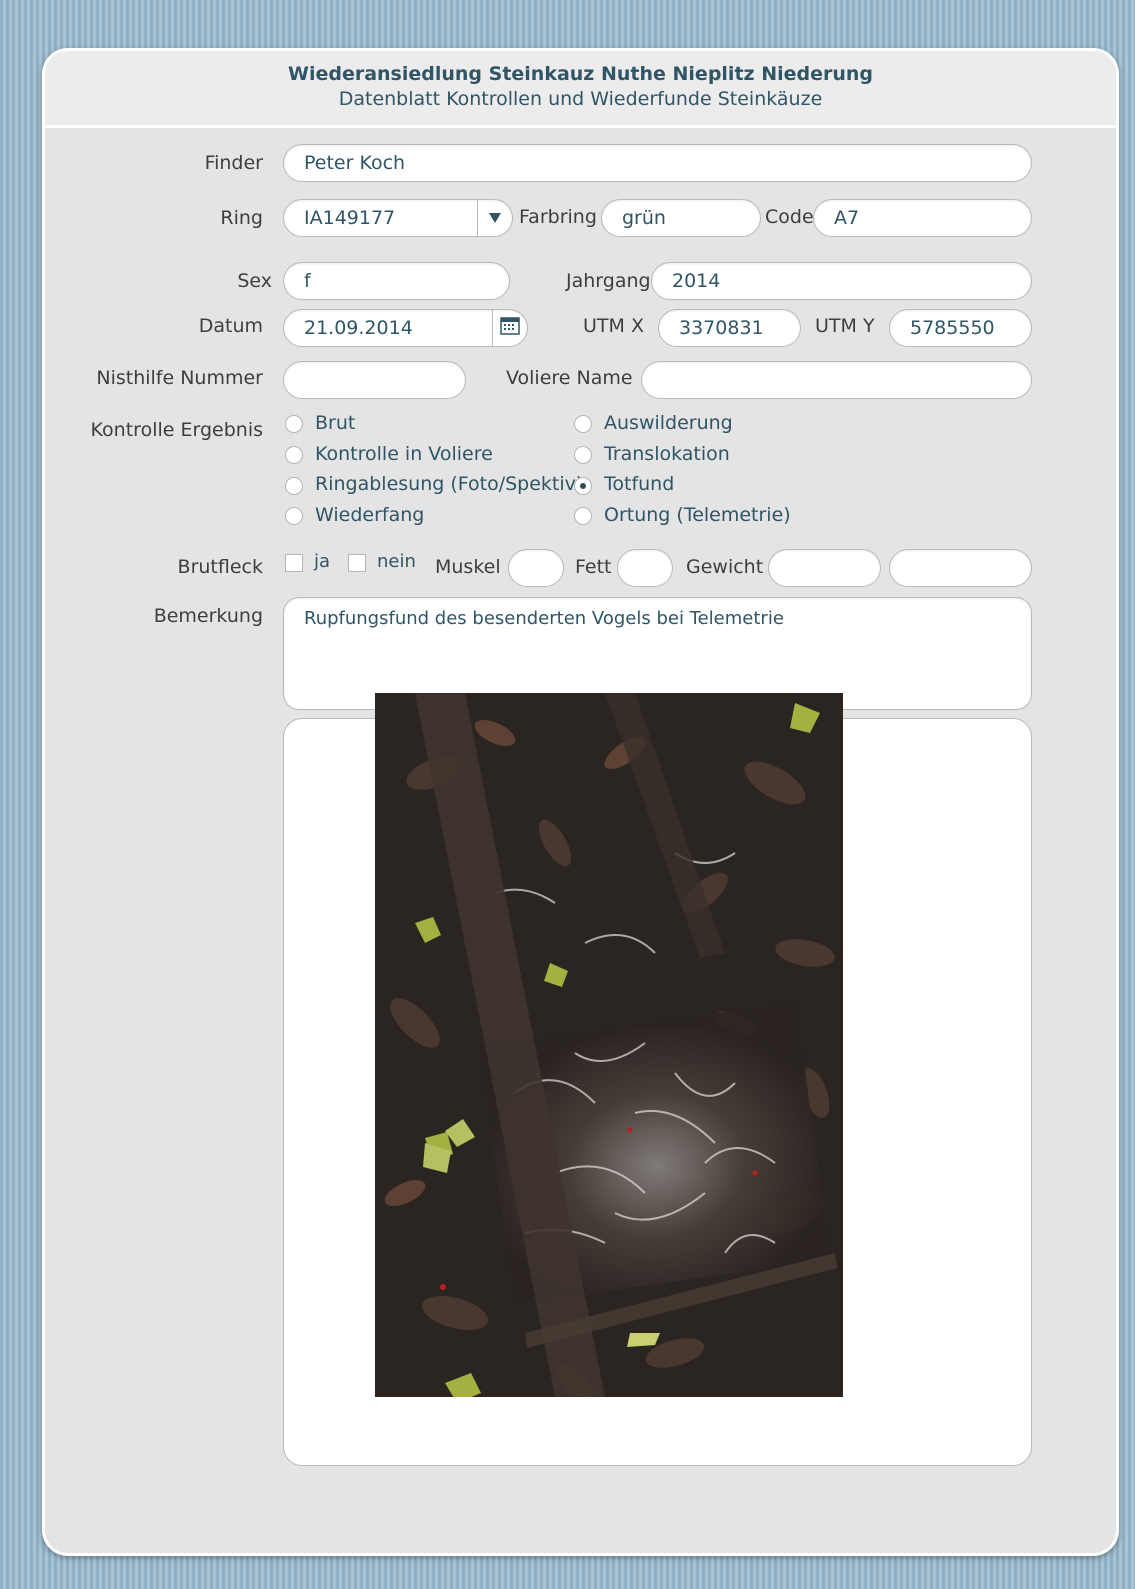  What do you see at coordinates (230, 326) in the screenshot?
I see `datum-label: Datum` at bounding box center [230, 326].